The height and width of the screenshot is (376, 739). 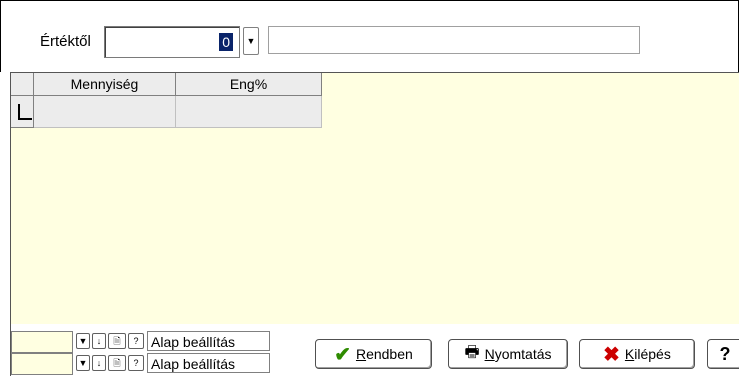 I want to click on checkmark-icon: ✔, so click(x=342, y=354).